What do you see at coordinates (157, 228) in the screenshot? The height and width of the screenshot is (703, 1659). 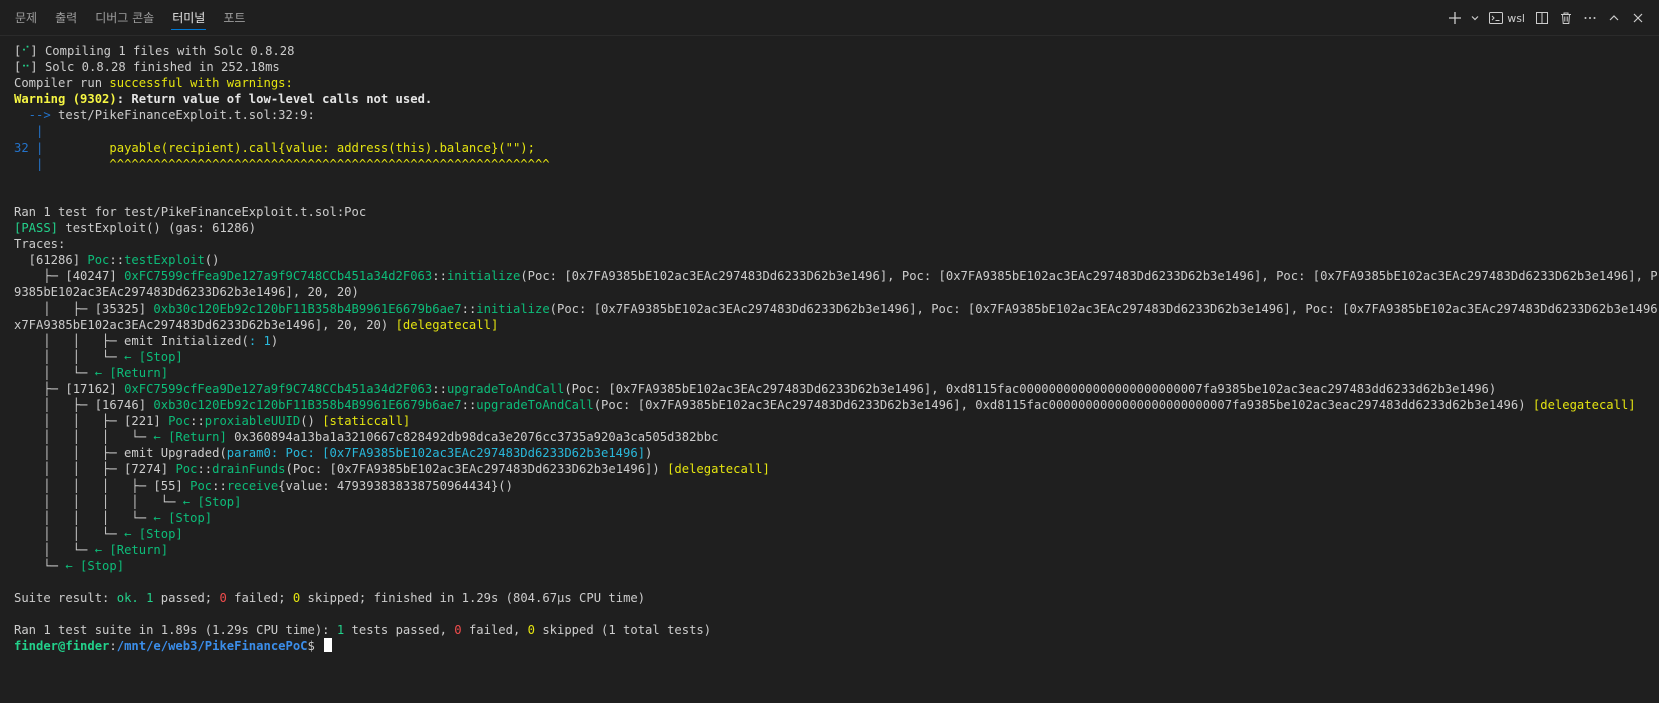 I see `terminal-text: testExploit() (gas: 61286)` at bounding box center [157, 228].